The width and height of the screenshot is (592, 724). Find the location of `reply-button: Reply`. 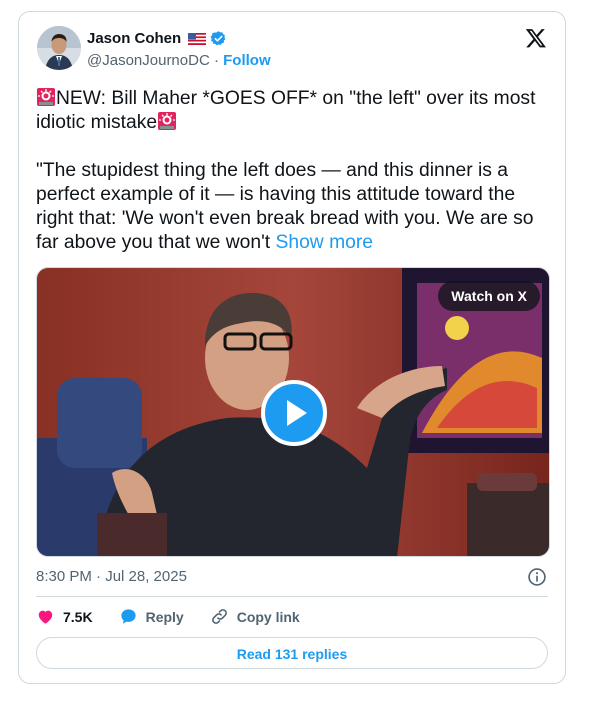

reply-button: Reply is located at coordinates (151, 616).